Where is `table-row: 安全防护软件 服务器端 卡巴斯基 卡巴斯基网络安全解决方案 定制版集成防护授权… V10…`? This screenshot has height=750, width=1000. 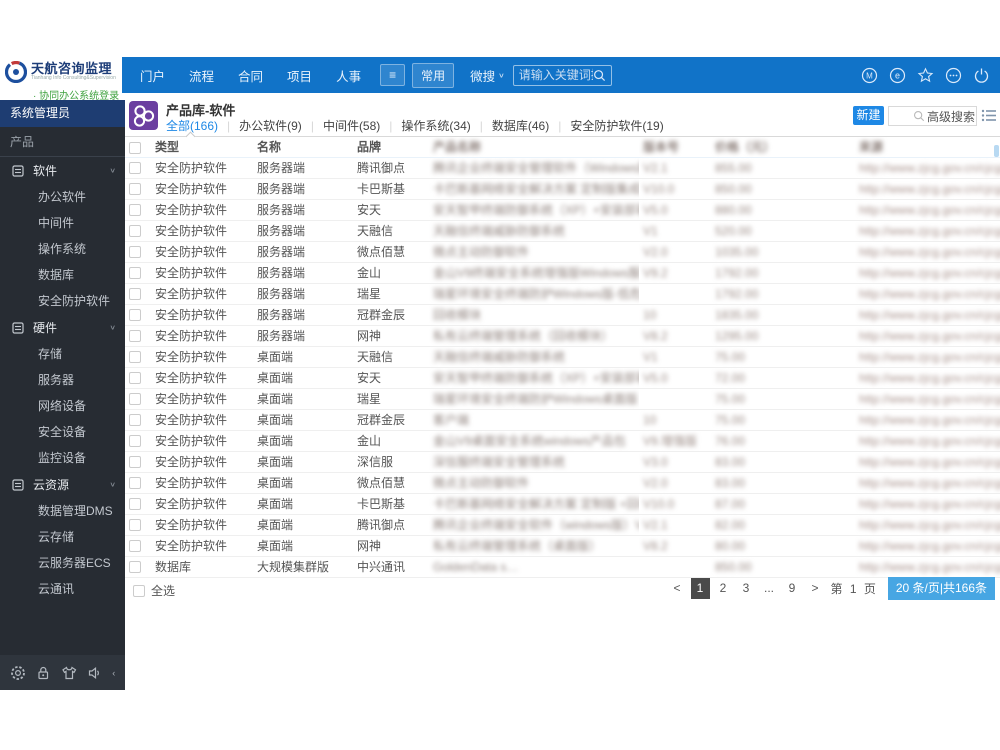
table-row: 安全防护软件 服务器端 卡巴斯基 卡巴斯基网络安全解决方案 定制版集成防护授权… V10… is located at coordinates (562, 188).